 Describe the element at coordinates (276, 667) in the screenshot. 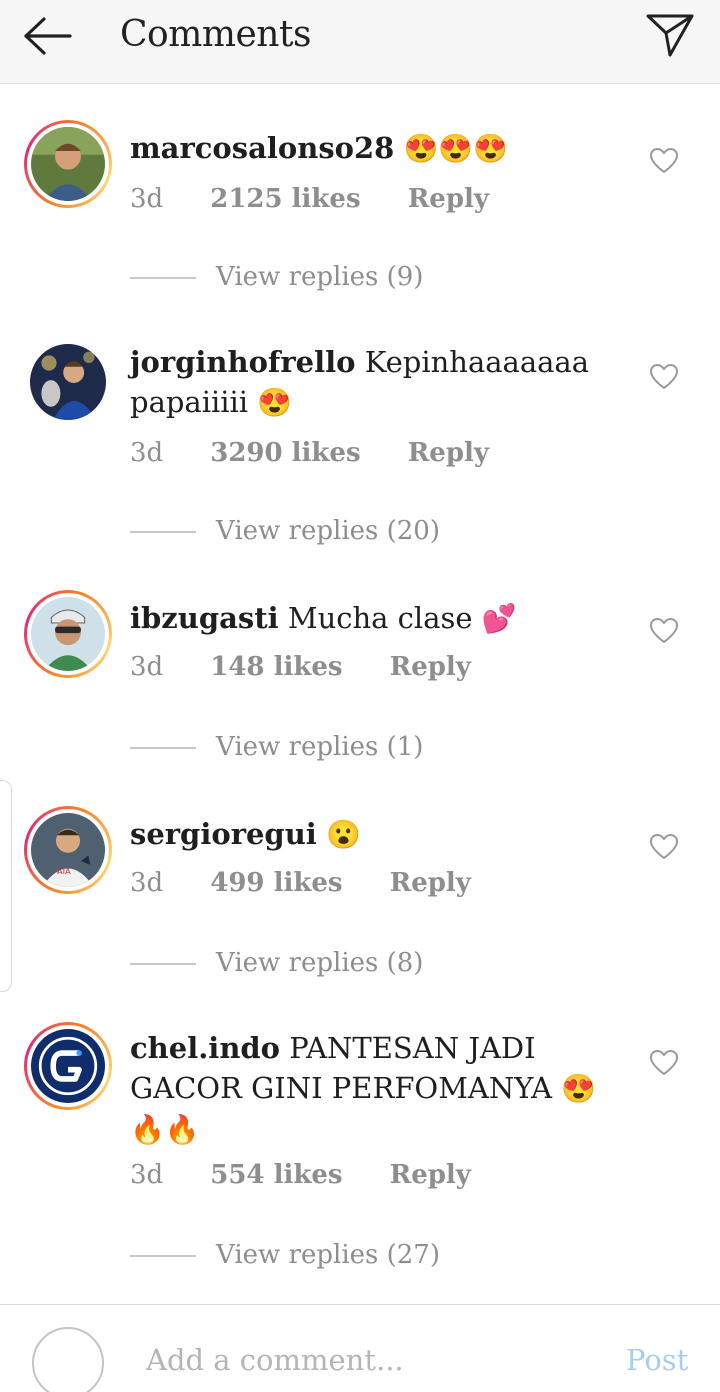

I see `likes-count: 148 likes` at that location.